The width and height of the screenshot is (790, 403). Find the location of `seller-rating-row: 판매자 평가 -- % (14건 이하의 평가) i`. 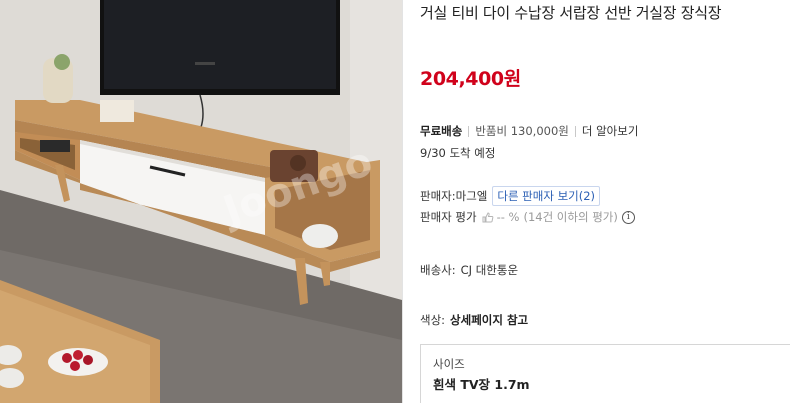

seller-rating-row: 판매자 평가 -- % (14건 이하의 평가) i is located at coordinates (527, 217).